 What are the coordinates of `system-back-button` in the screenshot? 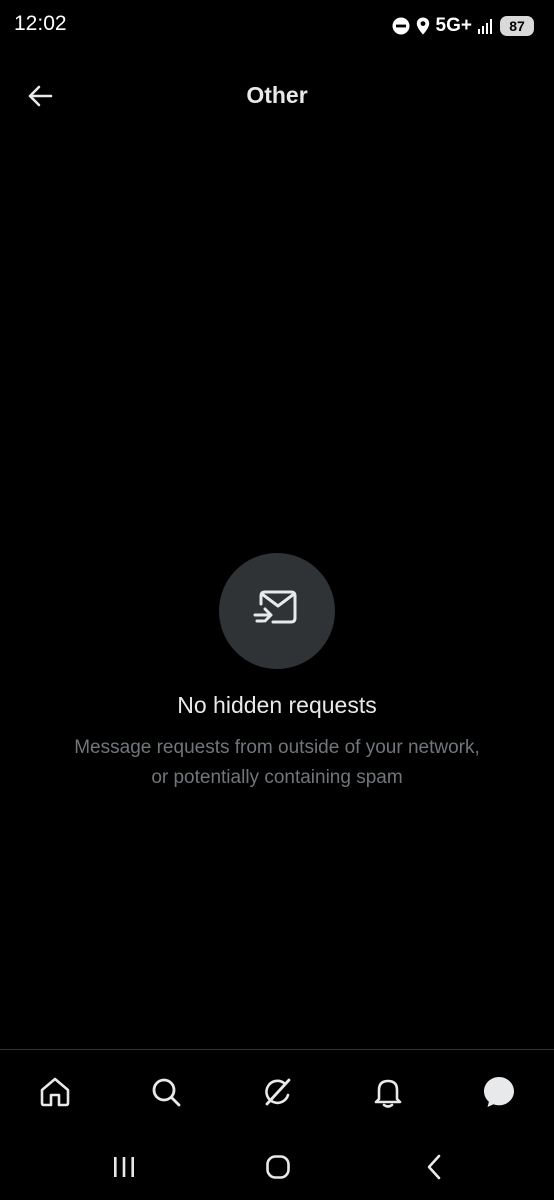 It's located at (434, 1167).